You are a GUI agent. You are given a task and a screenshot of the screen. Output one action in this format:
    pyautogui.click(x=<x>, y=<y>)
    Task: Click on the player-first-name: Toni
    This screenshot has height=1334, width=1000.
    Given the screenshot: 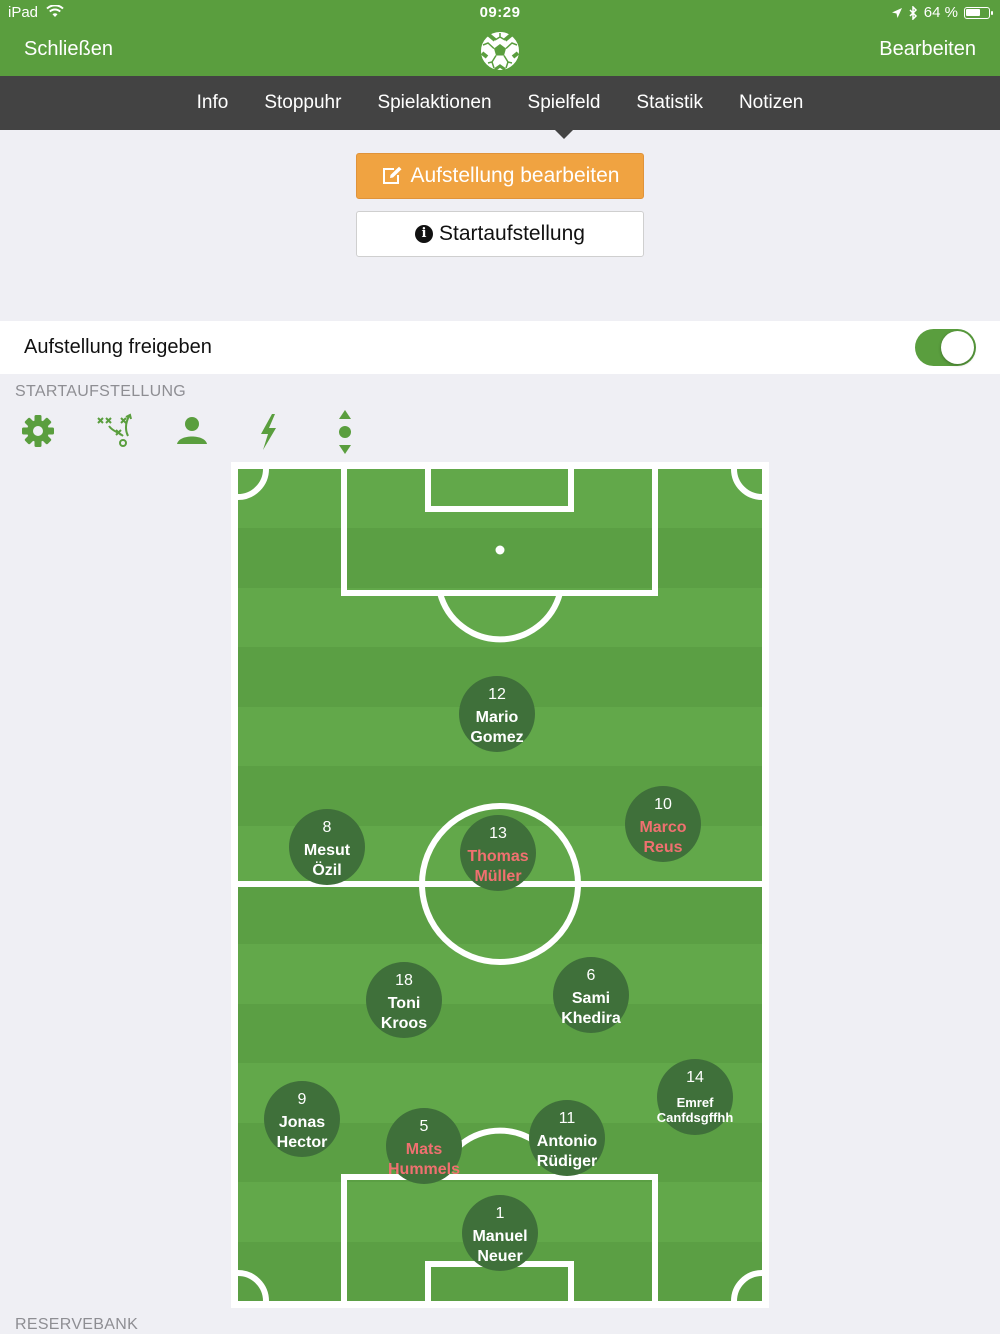 What is the action you would take?
    pyautogui.click(x=404, y=1003)
    